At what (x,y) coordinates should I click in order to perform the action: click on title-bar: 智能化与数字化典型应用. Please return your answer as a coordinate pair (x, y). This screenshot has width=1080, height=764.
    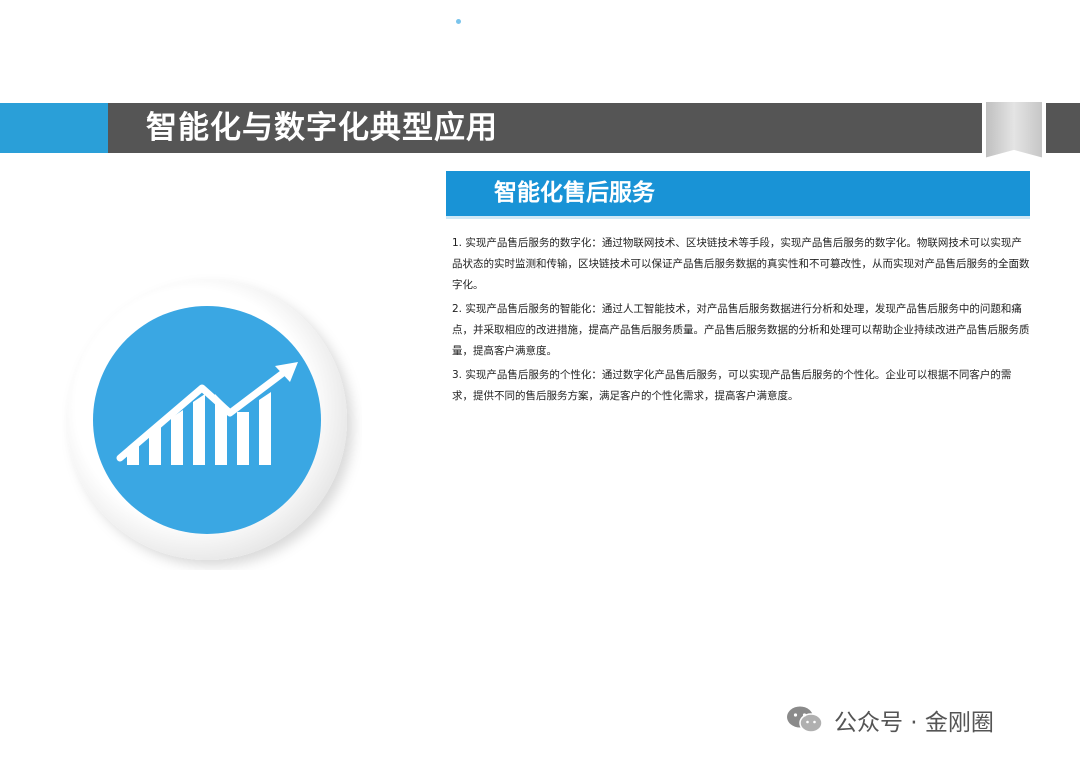
    Looking at the image, I should click on (540, 128).